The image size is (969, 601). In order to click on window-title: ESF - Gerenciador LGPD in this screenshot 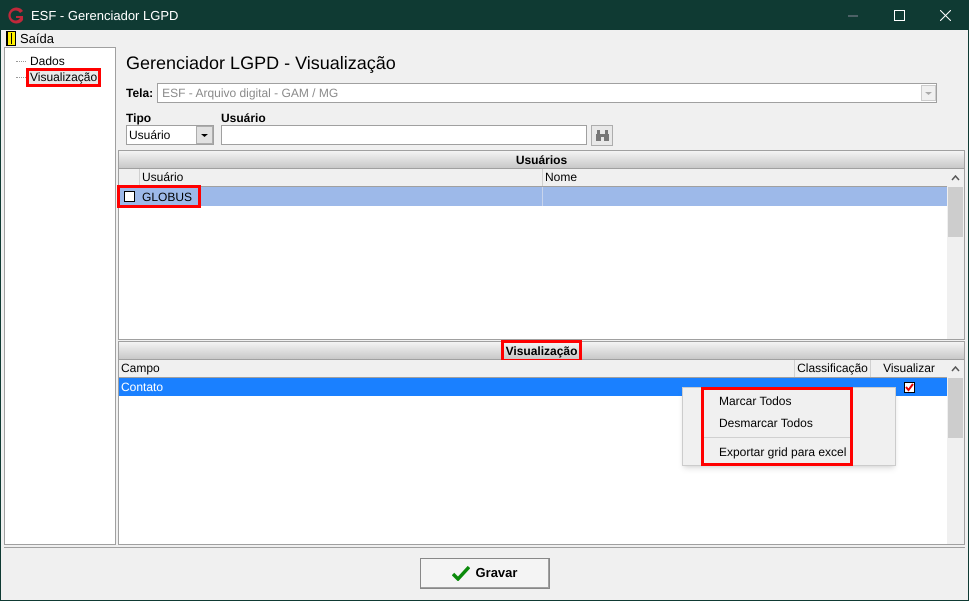, I will do `click(104, 15)`.